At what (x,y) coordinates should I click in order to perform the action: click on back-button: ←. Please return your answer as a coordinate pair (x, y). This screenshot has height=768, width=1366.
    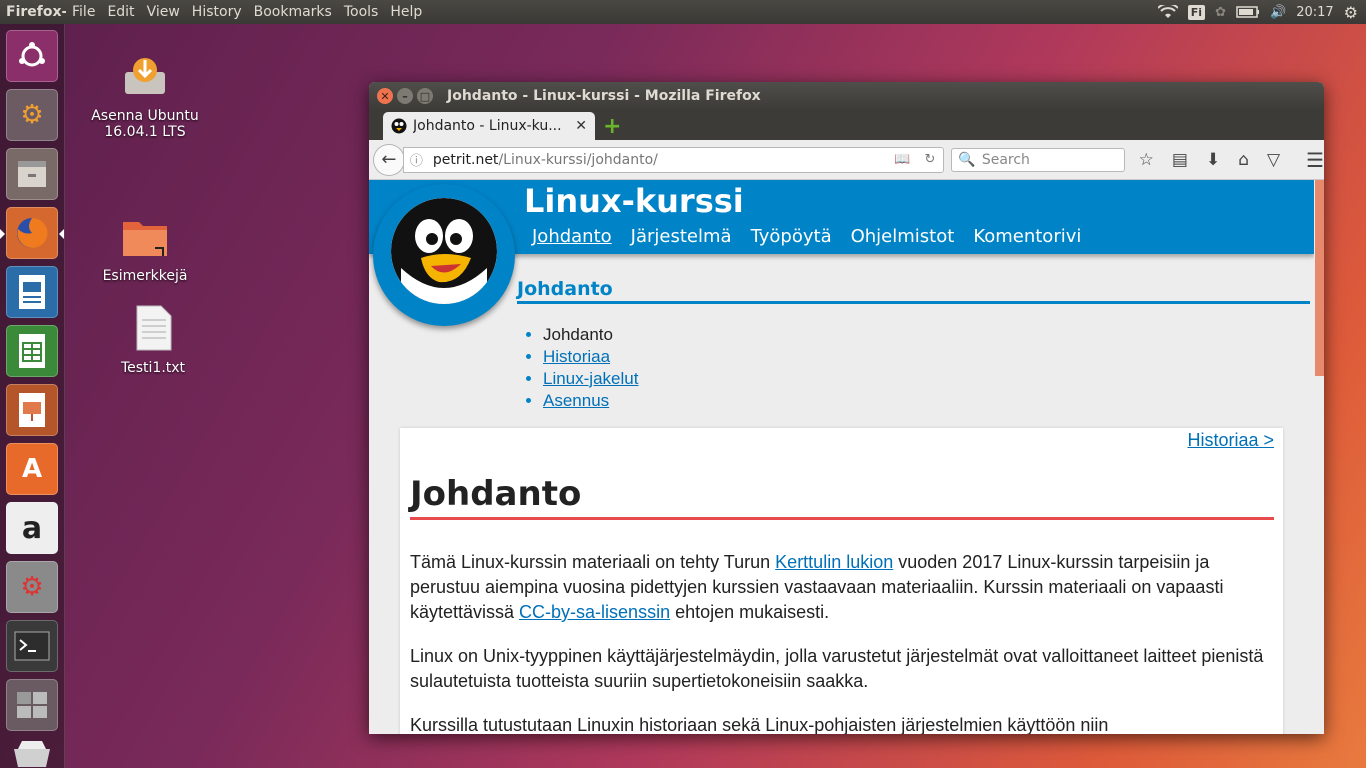
    Looking at the image, I should click on (389, 159).